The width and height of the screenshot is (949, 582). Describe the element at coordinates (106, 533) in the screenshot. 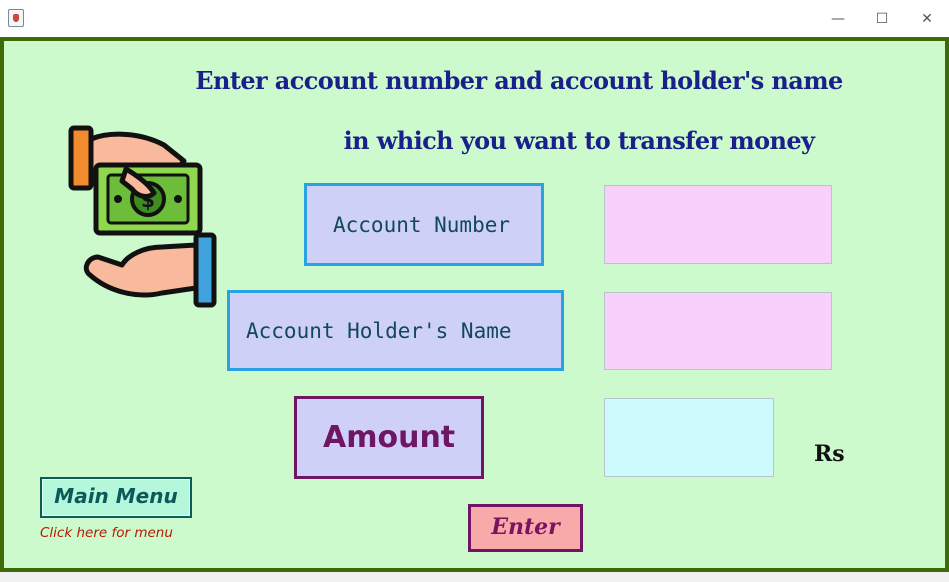

I see `main-menu-hint: Click here for menu` at that location.